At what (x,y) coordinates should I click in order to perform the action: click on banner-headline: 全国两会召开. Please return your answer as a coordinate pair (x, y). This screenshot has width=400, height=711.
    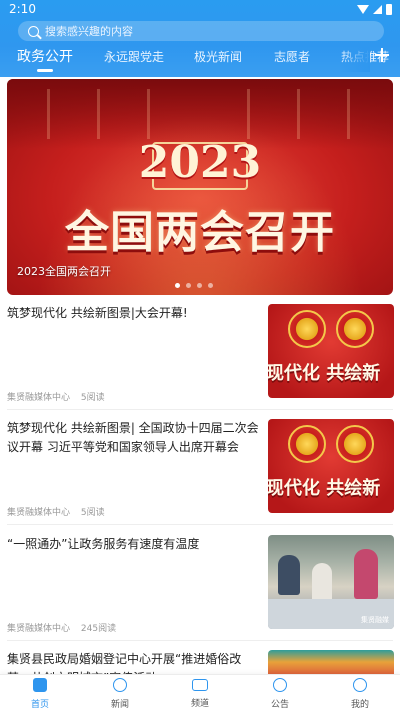
    Looking at the image, I should click on (200, 232).